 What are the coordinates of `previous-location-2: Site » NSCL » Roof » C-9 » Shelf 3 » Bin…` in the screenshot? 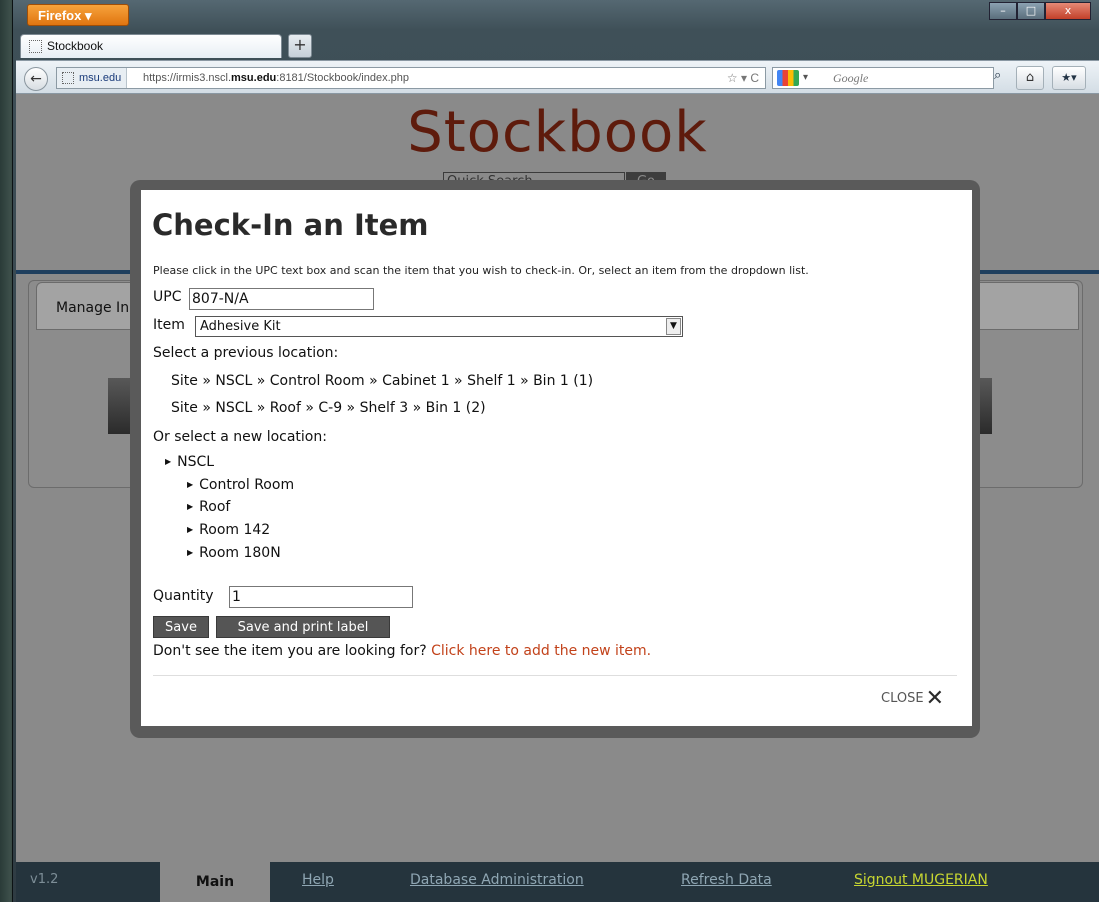 It's located at (328, 408).